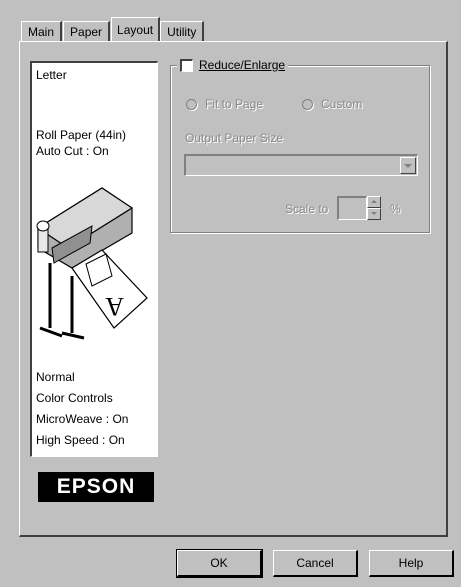 The image size is (461, 587). I want to click on reduce-enlarge-toggle: Reduce/Enlarge, so click(233, 65).